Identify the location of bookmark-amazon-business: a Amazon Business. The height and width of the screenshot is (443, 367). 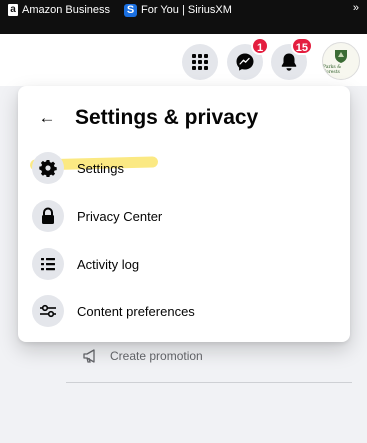
(59, 10).